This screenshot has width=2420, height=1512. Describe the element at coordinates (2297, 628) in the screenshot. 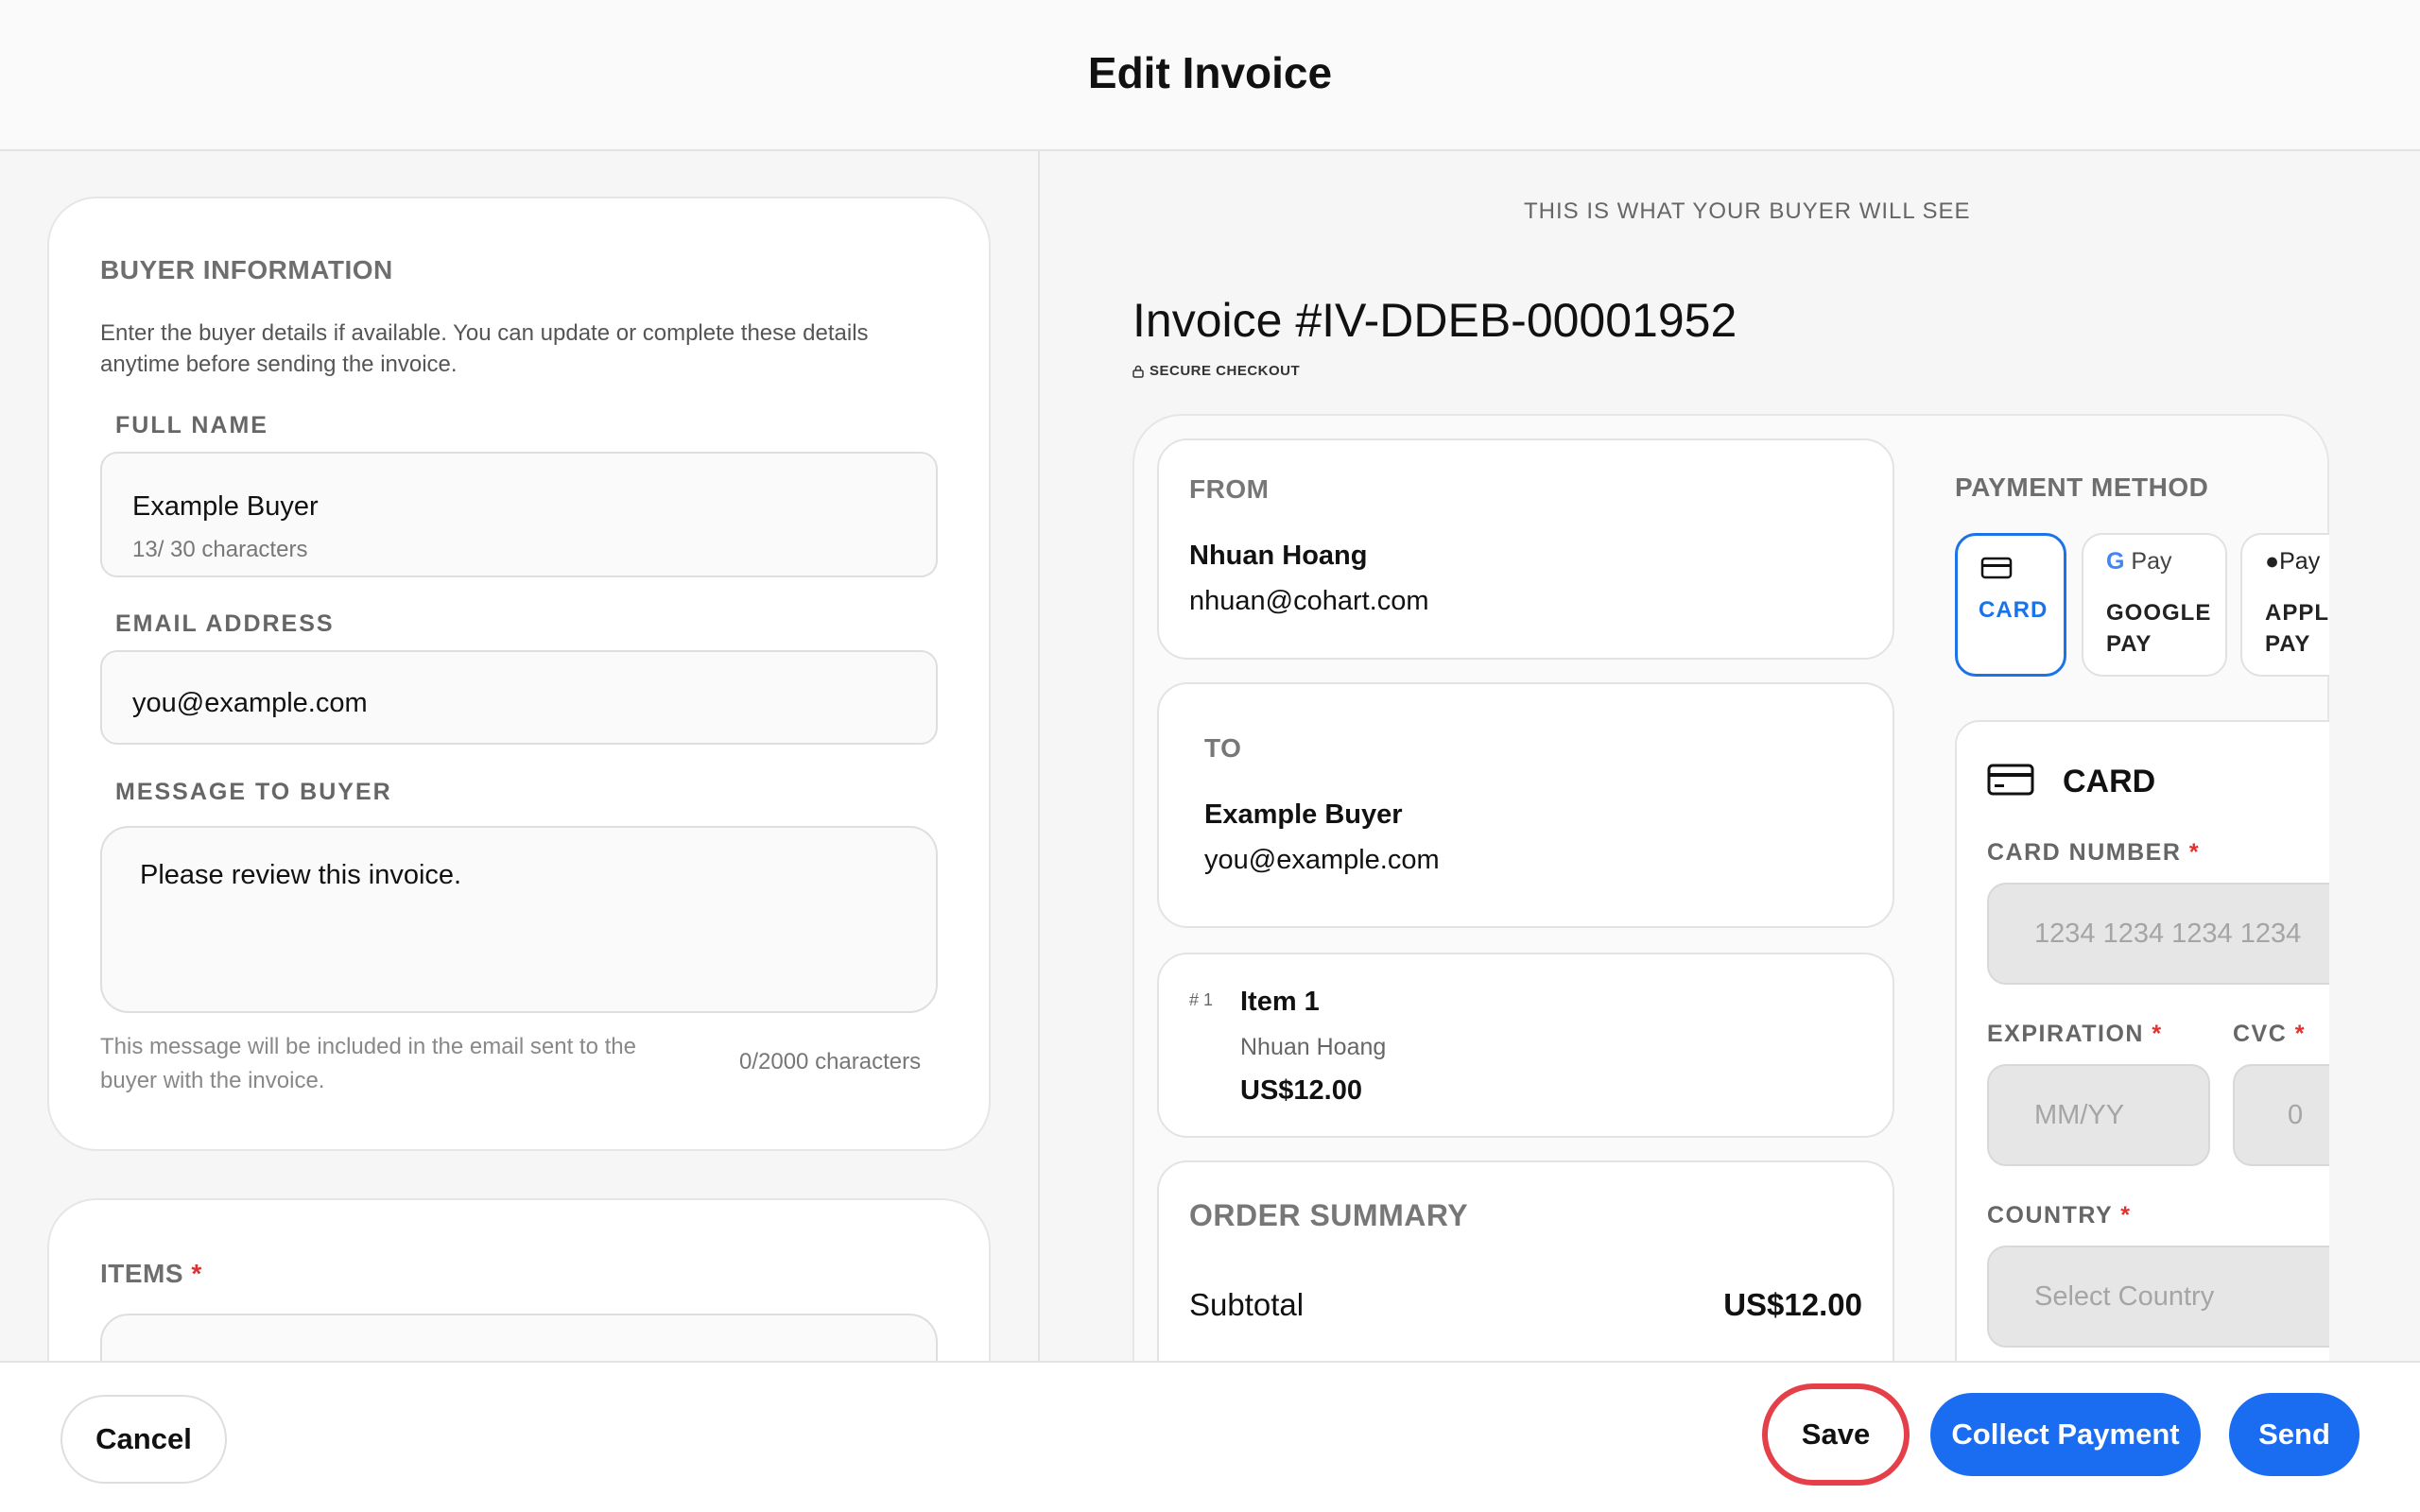

I see `apple-pay-label: APPLE PAY` at that location.